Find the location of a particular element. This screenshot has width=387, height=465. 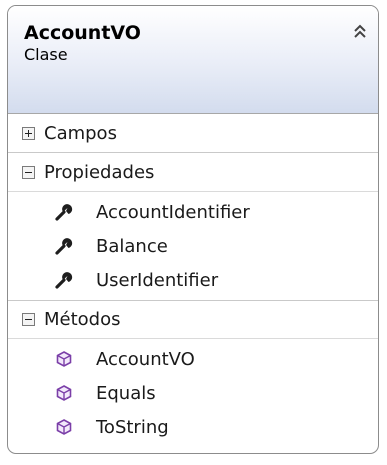

section-campos: Campos is located at coordinates (193, 133).